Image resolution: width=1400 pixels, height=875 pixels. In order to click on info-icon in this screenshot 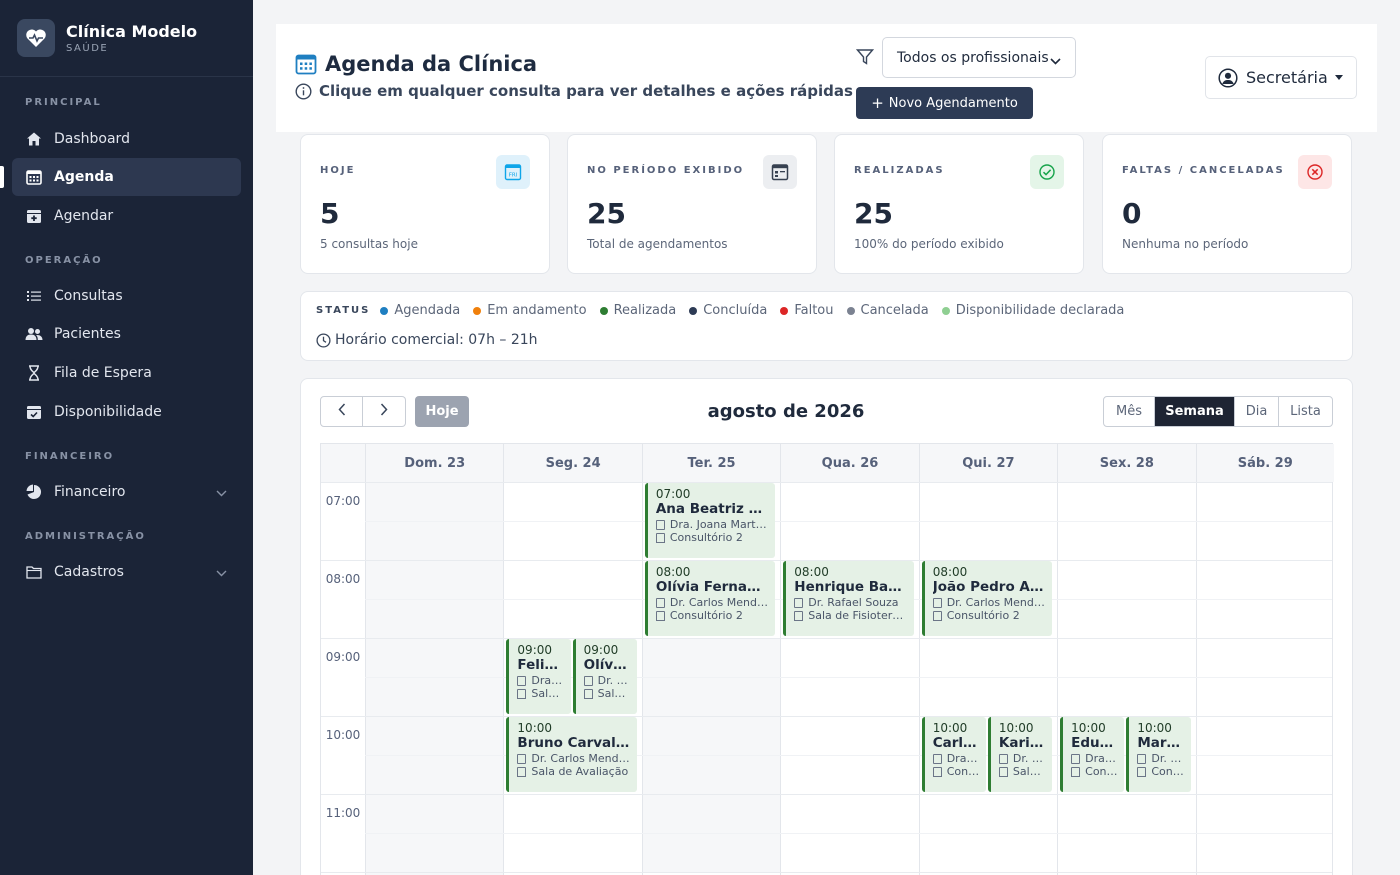, I will do `click(303, 91)`.